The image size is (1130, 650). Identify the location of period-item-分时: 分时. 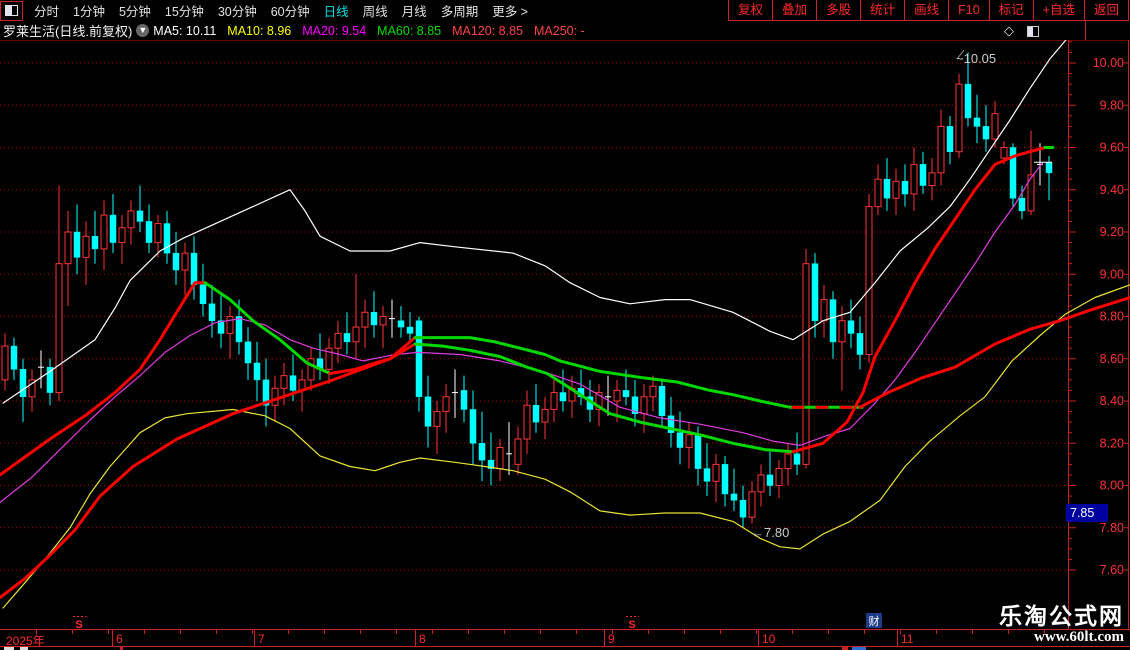
(46, 10).